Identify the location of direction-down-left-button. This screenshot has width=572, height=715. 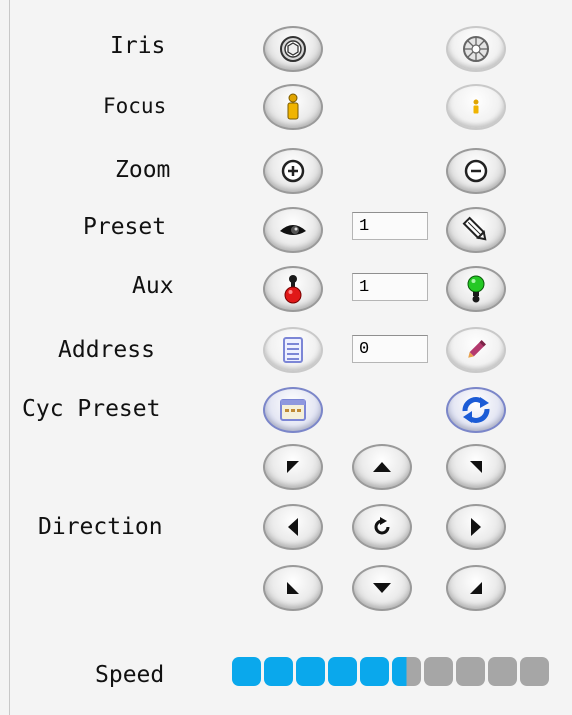
(293, 588).